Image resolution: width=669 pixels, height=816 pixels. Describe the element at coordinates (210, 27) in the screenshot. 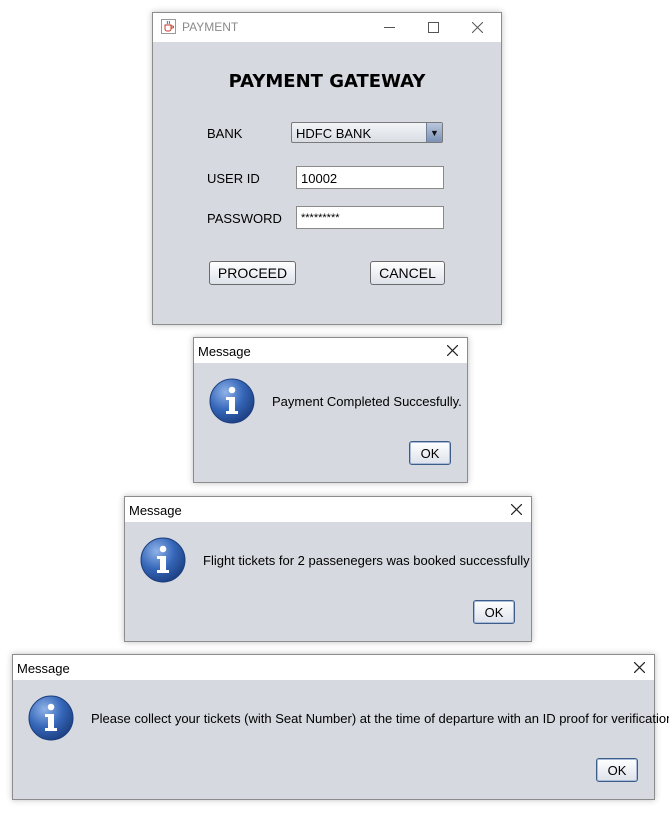

I see `window-title: PAYMENT` at that location.